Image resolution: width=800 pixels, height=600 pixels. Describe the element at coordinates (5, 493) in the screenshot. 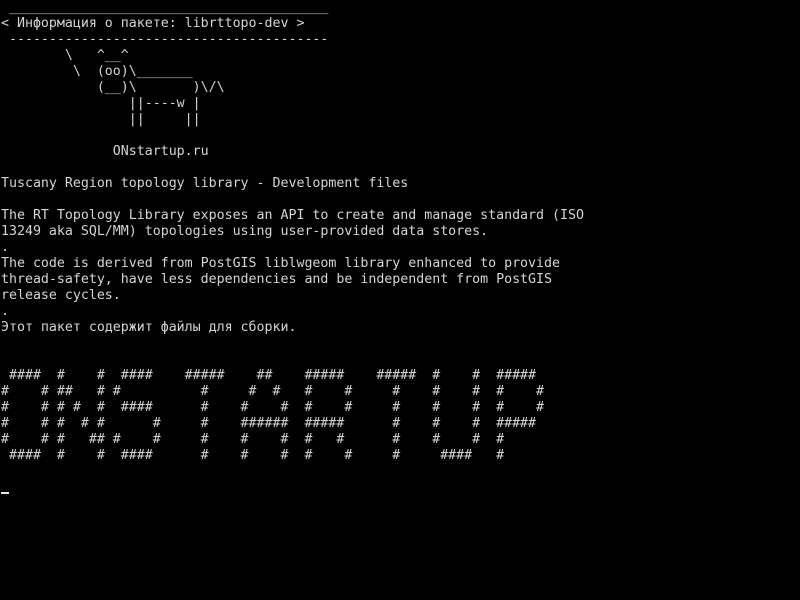

I see `cursor-underline` at that location.